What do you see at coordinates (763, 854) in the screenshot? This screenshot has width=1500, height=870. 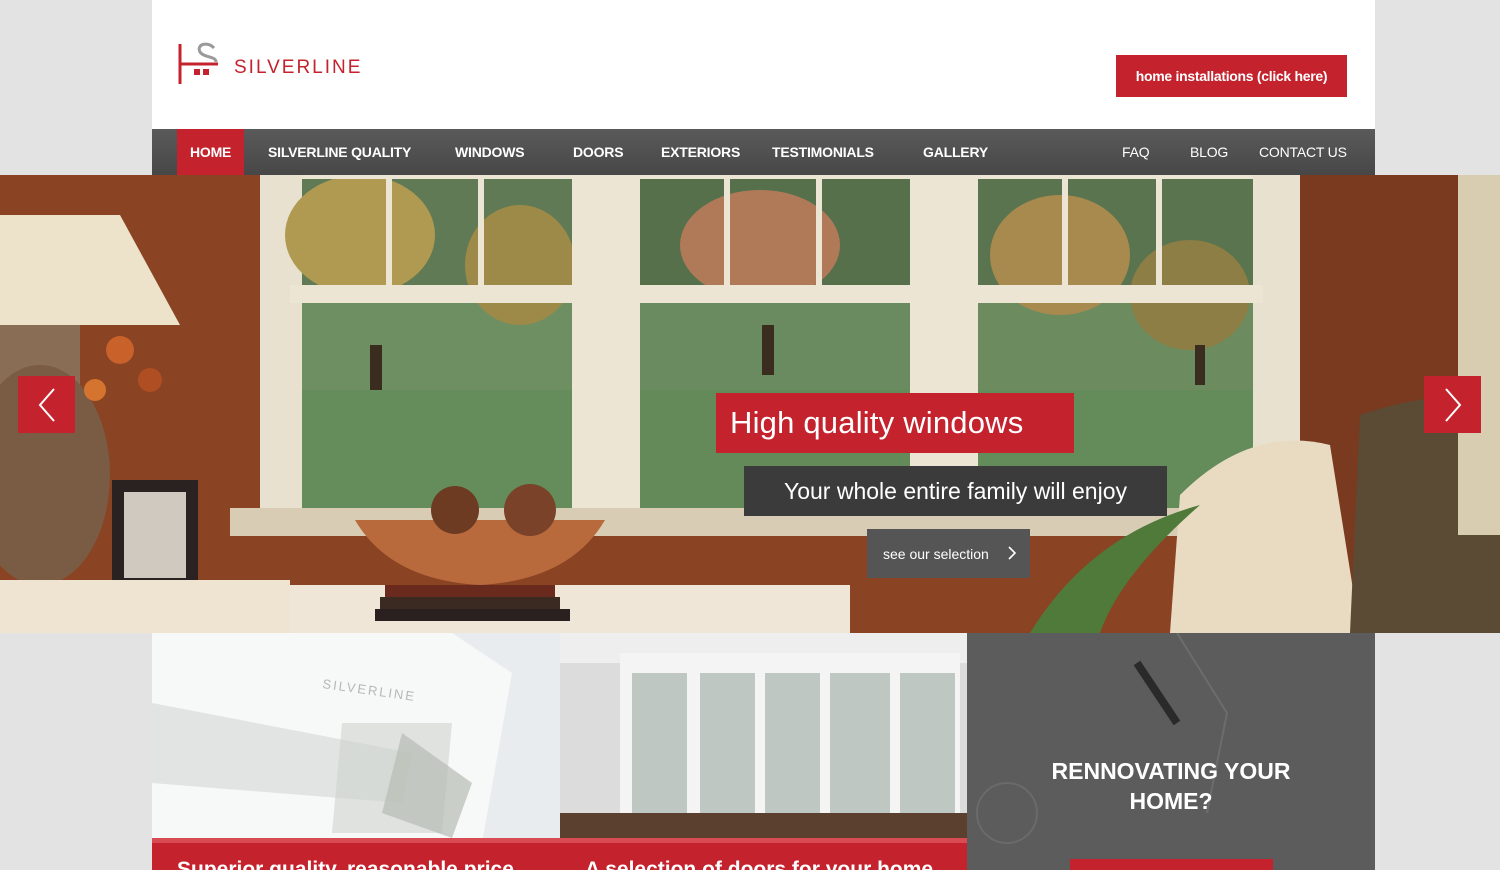 I see `tile-doors-label: A selection of doors for your home` at bounding box center [763, 854].